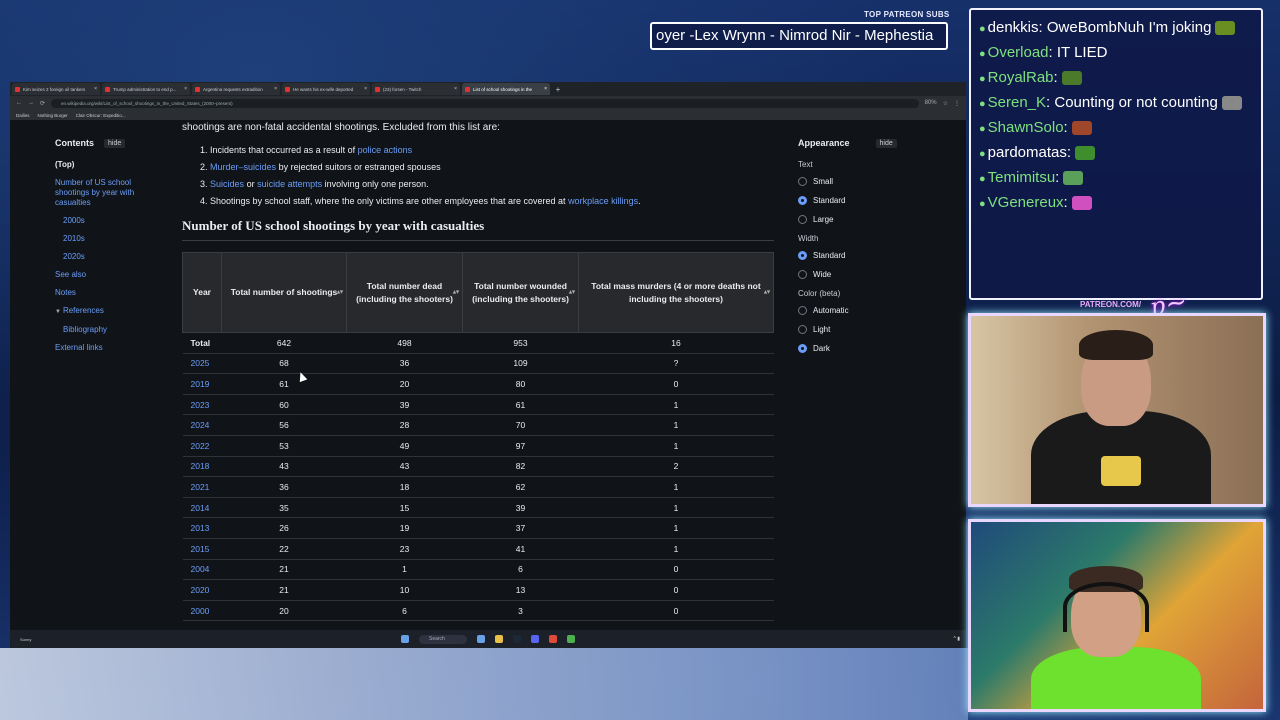 The width and height of the screenshot is (1280, 720). I want to click on year-link: 2000, so click(202, 611).